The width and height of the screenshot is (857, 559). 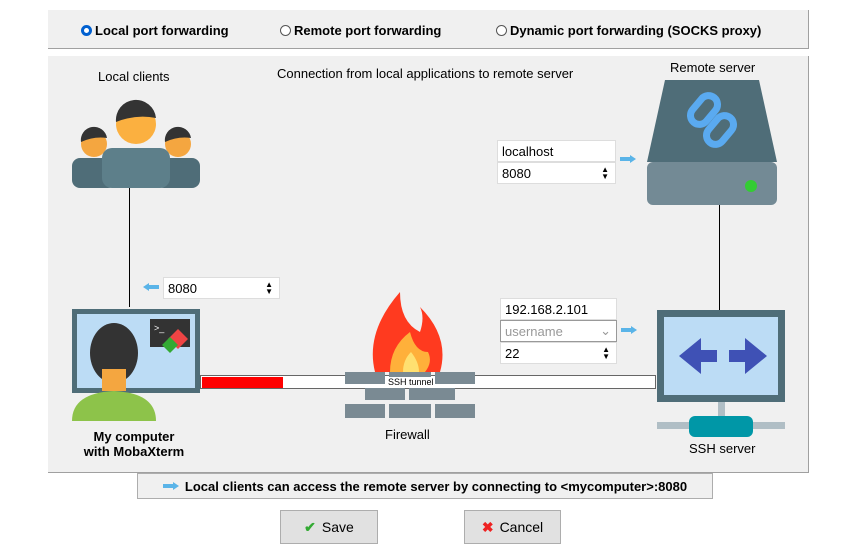 I want to click on remote-port-input: 8080 ▲ ▼, so click(x=556, y=173).